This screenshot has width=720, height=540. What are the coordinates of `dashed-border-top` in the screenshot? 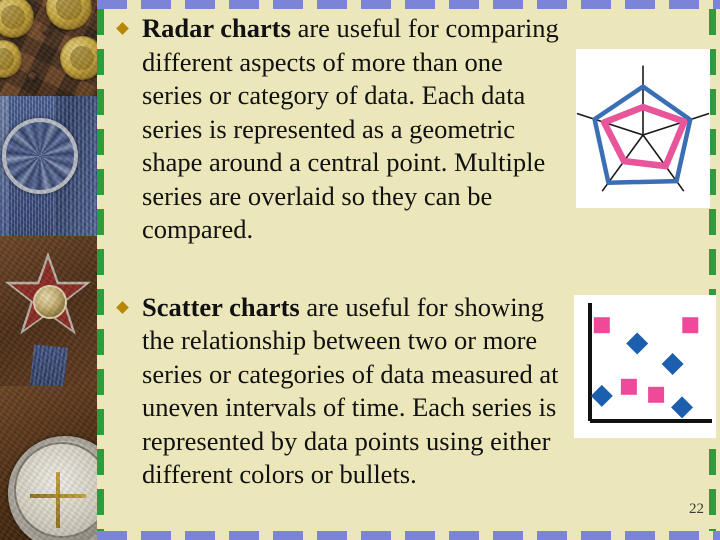 It's located at (408, 4).